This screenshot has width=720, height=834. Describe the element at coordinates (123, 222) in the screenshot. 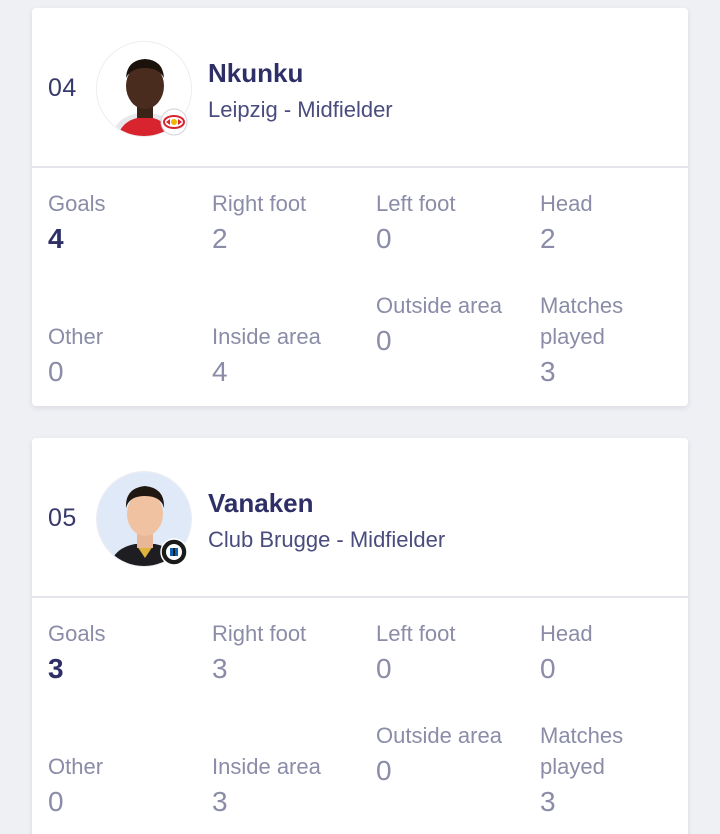

I see `stat-goals: Goals 4` at that location.